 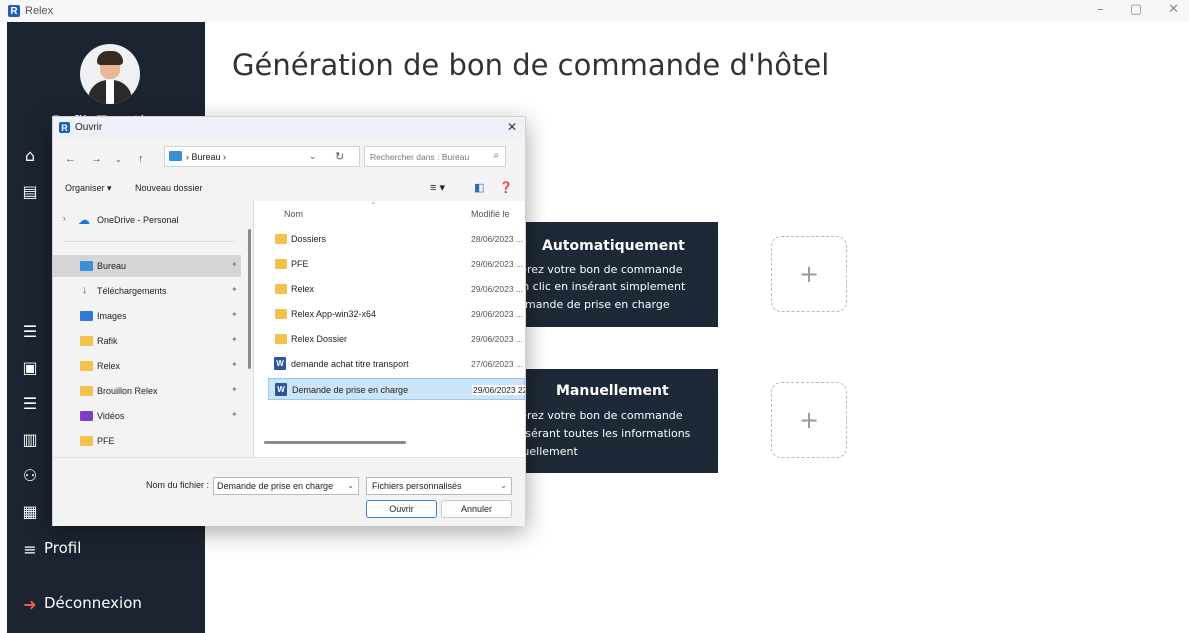 I want to click on nav-scrollbar, so click(x=249, y=299).